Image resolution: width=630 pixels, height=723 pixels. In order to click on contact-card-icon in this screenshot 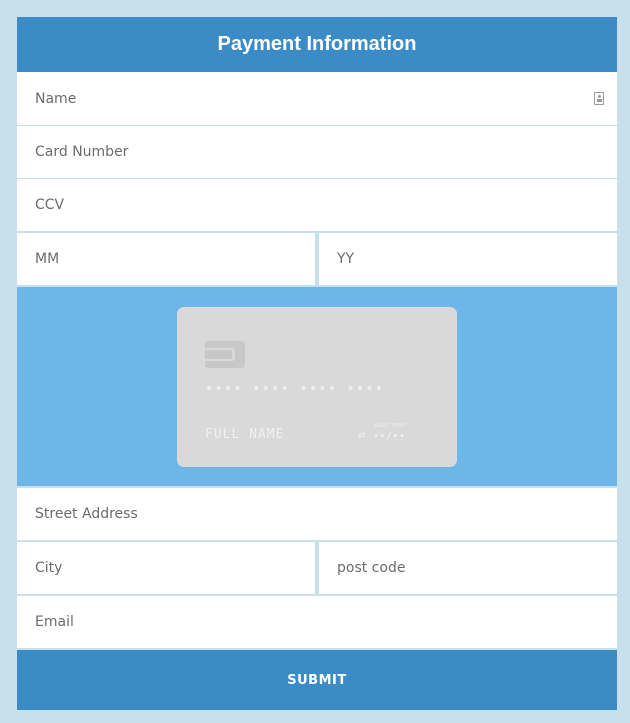, I will do `click(599, 98)`.